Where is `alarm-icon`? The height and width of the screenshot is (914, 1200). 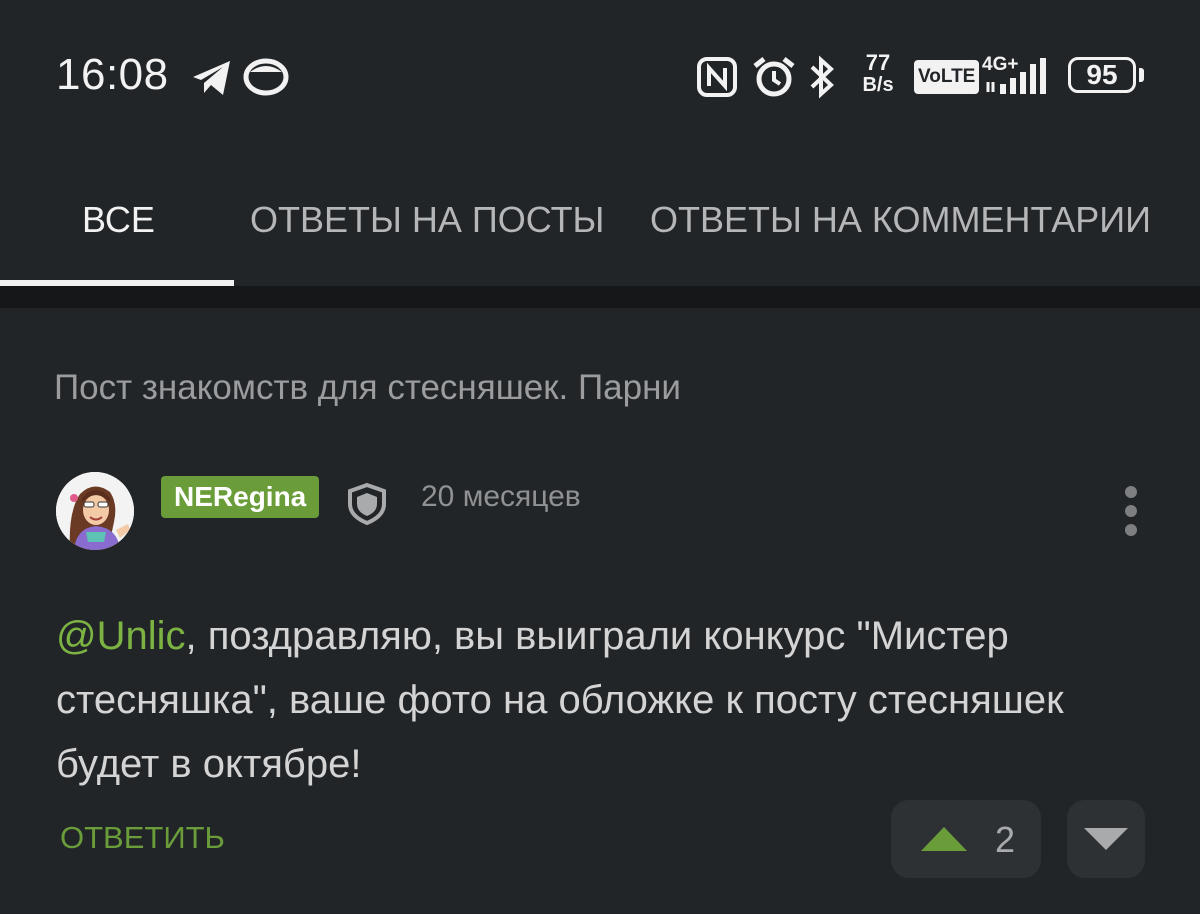
alarm-icon is located at coordinates (774, 77).